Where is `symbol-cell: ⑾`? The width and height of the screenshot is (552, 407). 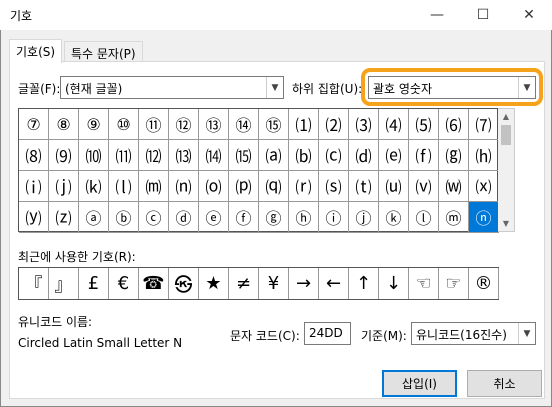 symbol-cell: ⑾ is located at coordinates (124, 155).